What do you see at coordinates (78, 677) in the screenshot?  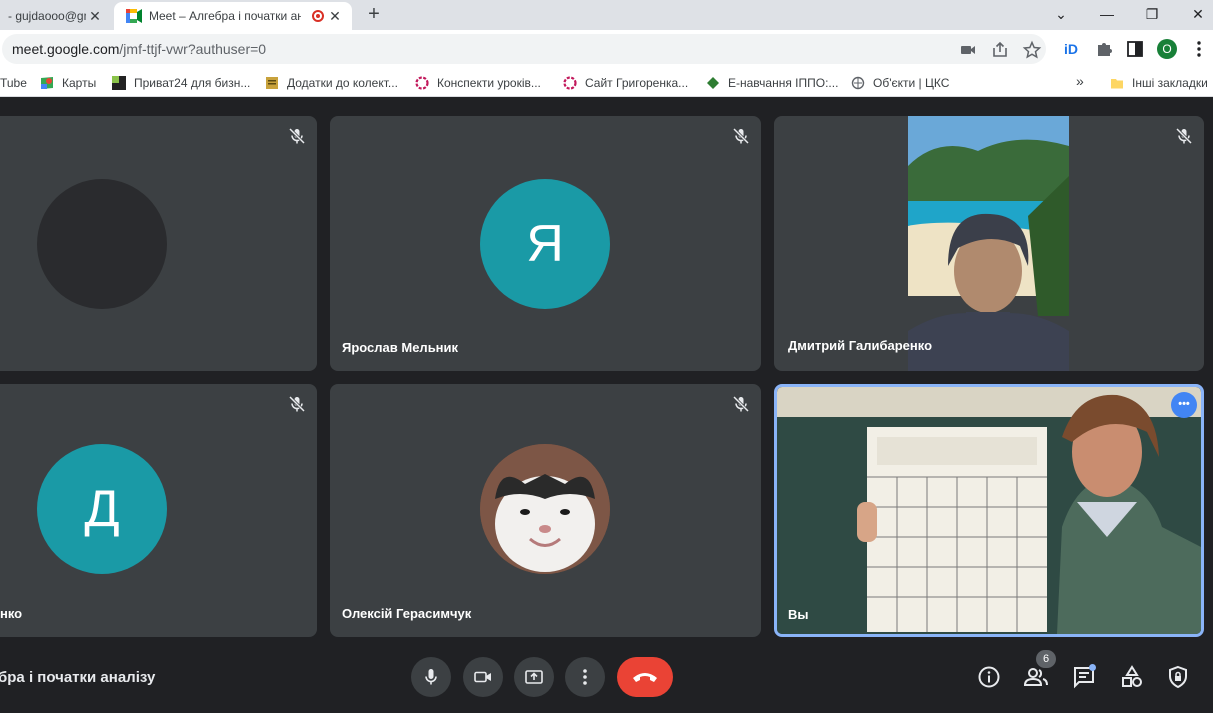 I see `meeting-title: бра і початки аналізу` at bounding box center [78, 677].